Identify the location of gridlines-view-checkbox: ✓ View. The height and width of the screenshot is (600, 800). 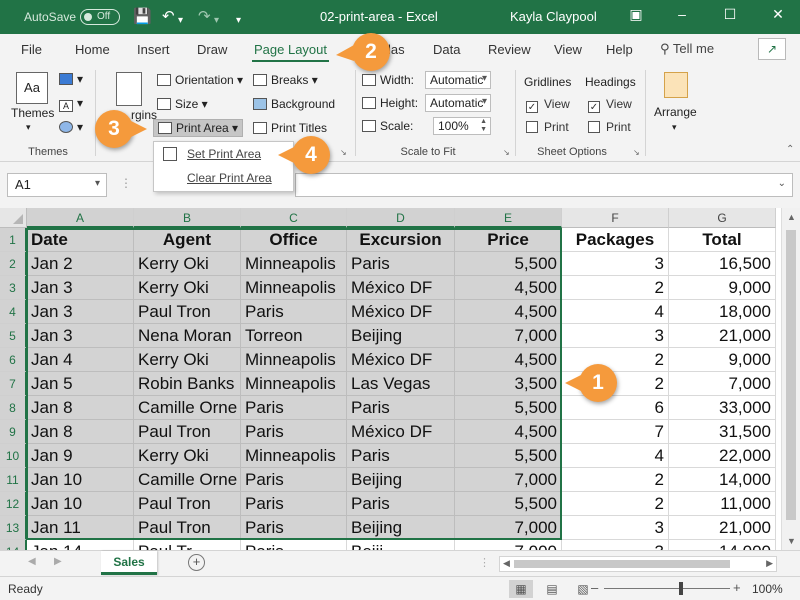
(548, 105).